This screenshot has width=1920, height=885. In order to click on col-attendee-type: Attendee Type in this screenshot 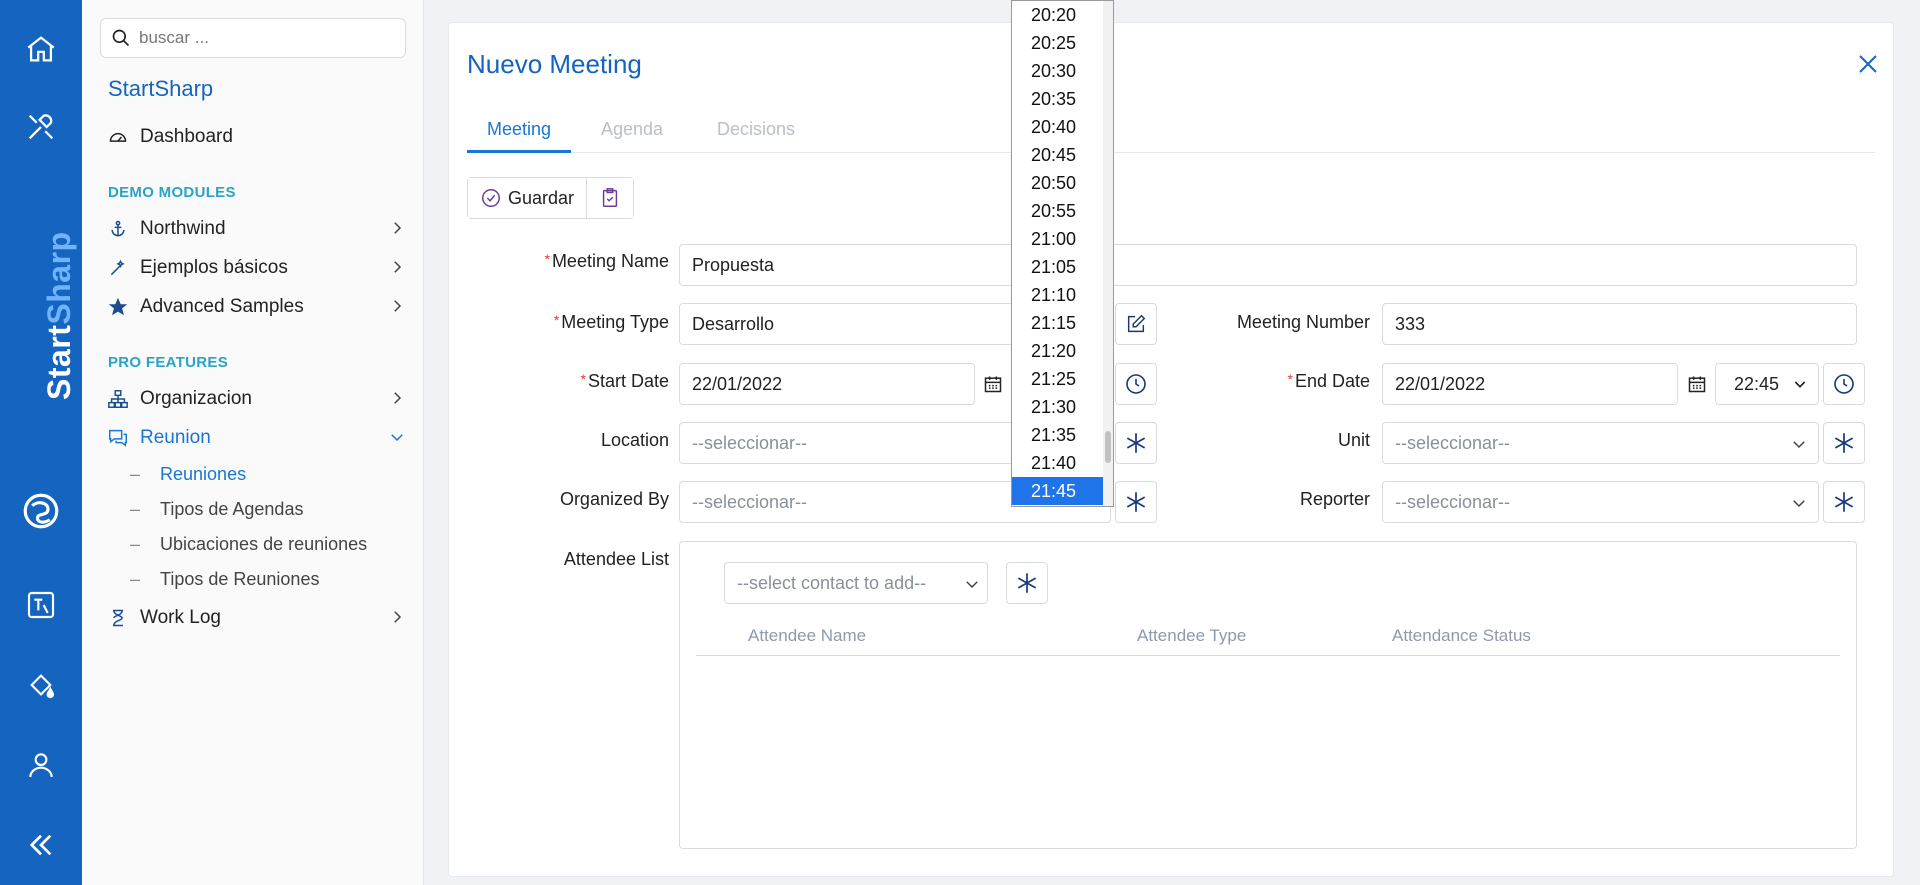, I will do `click(1191, 636)`.